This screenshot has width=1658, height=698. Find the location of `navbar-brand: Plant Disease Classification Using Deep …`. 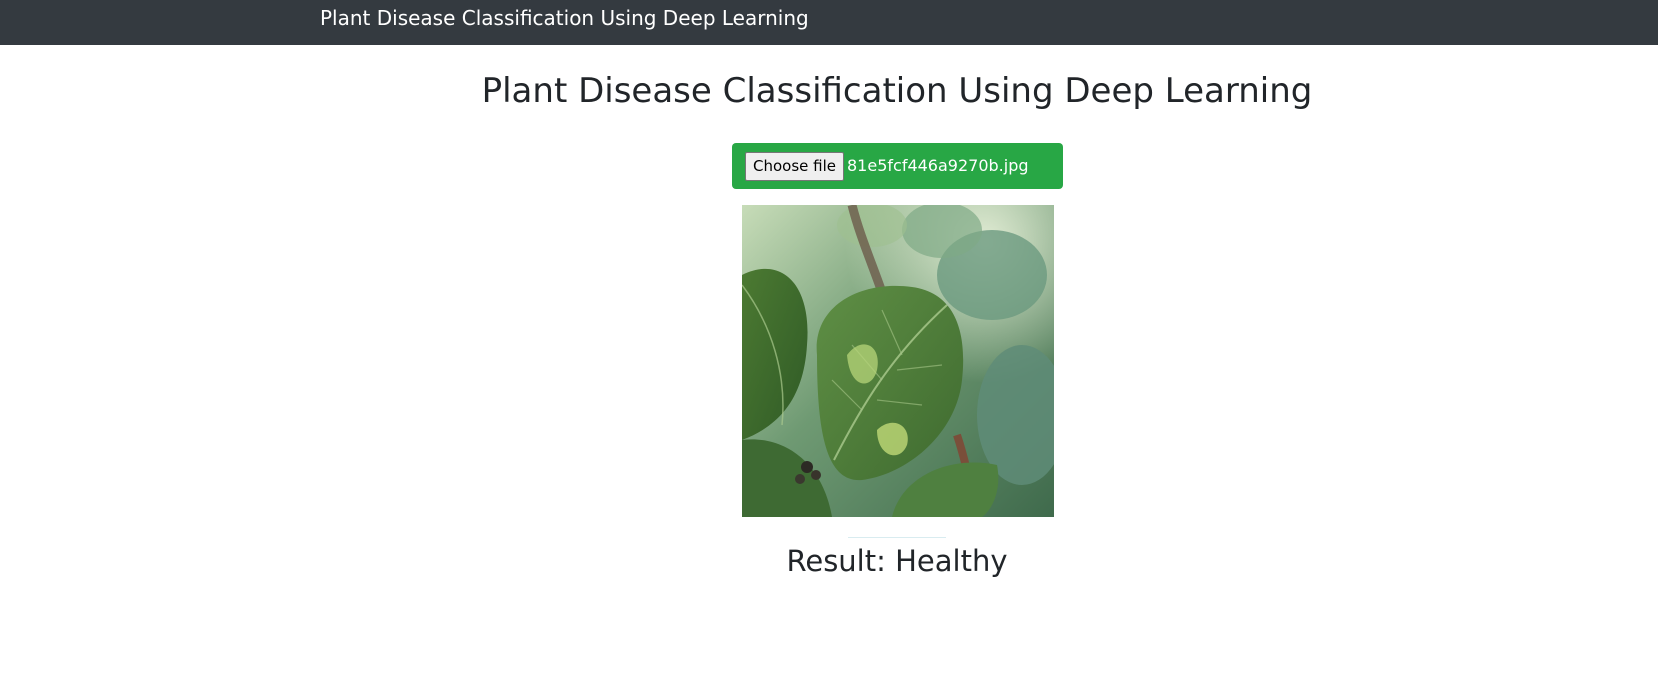

navbar-brand: Plant Disease Classification Using Deep … is located at coordinates (564, 18).